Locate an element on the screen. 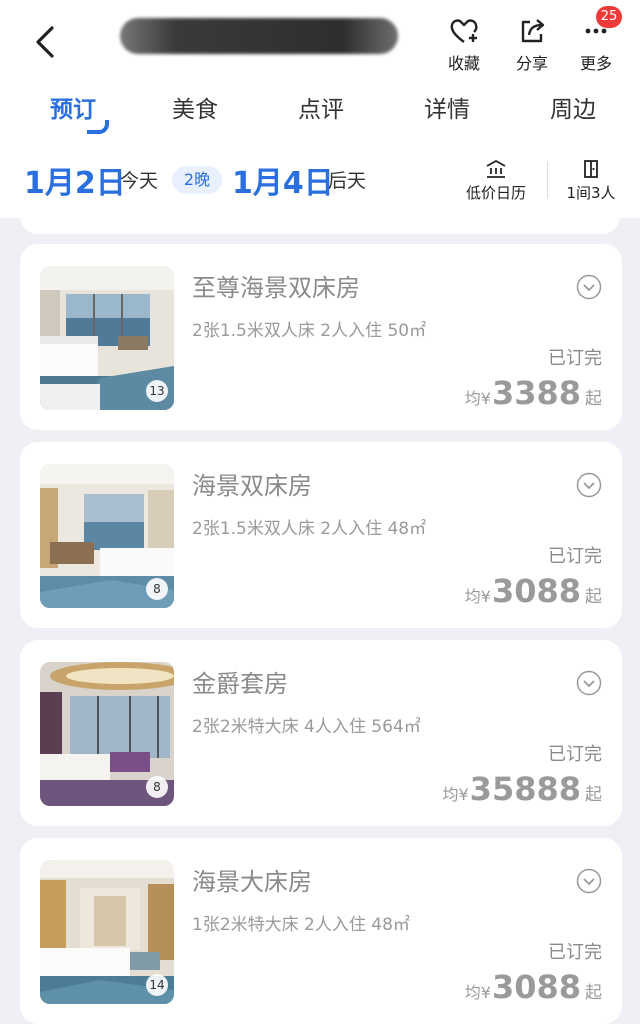 Image resolution: width=640 pixels, height=1024 pixels. room-name: 海景大床房 is located at coordinates (252, 882).